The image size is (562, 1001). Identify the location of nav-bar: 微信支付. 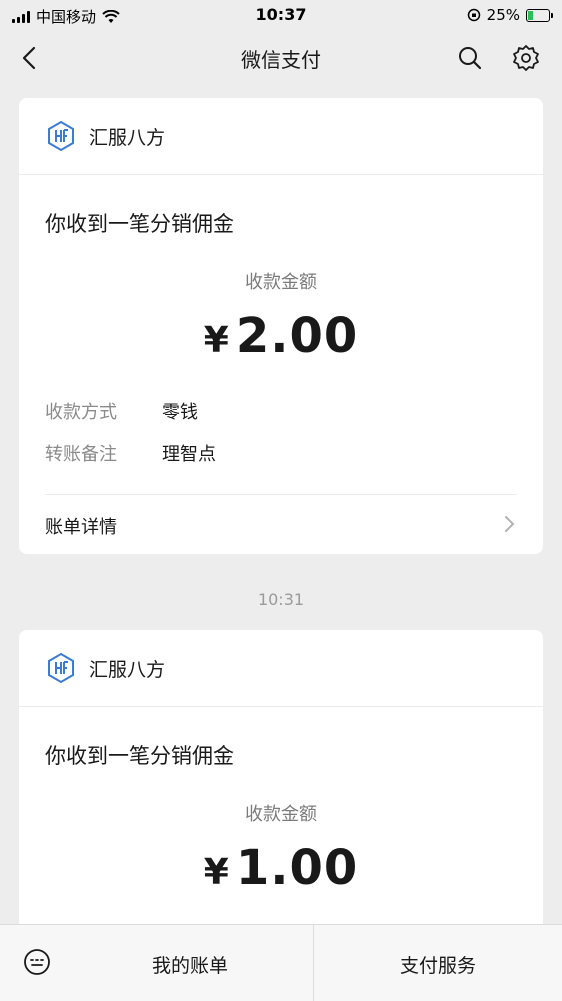
(281, 58).